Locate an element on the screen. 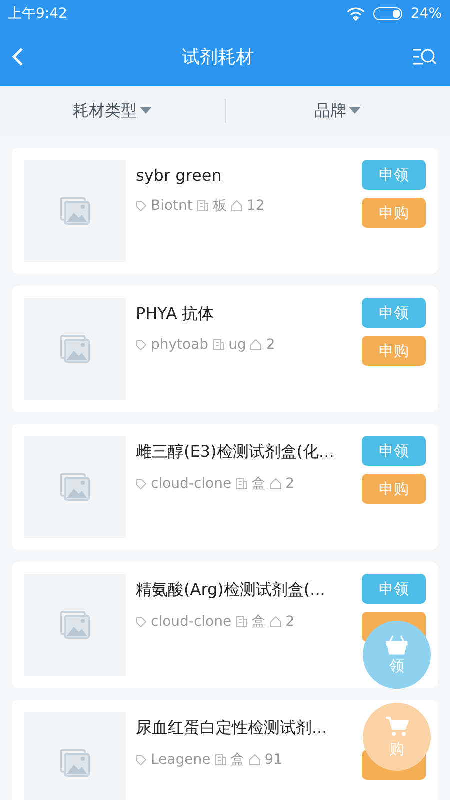 Image resolution: width=450 pixels, height=800 pixels. cart-icon is located at coordinates (397, 727).